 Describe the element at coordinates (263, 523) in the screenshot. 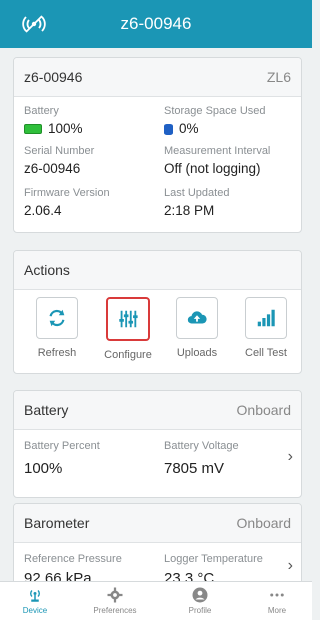

I see `barometer-source: Onboard` at that location.